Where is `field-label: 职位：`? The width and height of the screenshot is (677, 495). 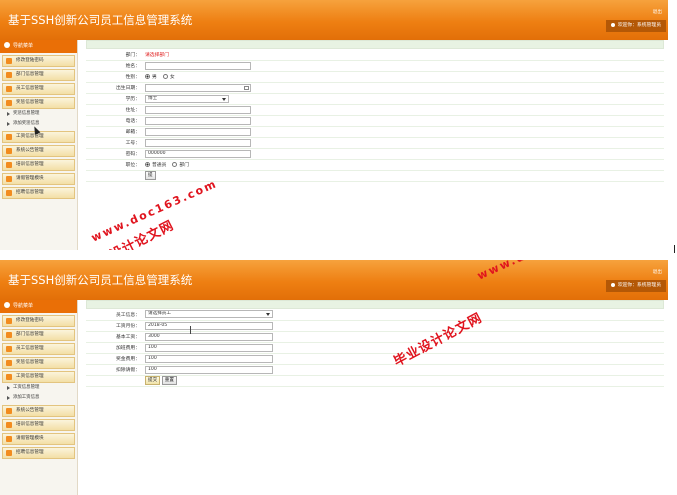
field-label: 职位： is located at coordinates (114, 165).